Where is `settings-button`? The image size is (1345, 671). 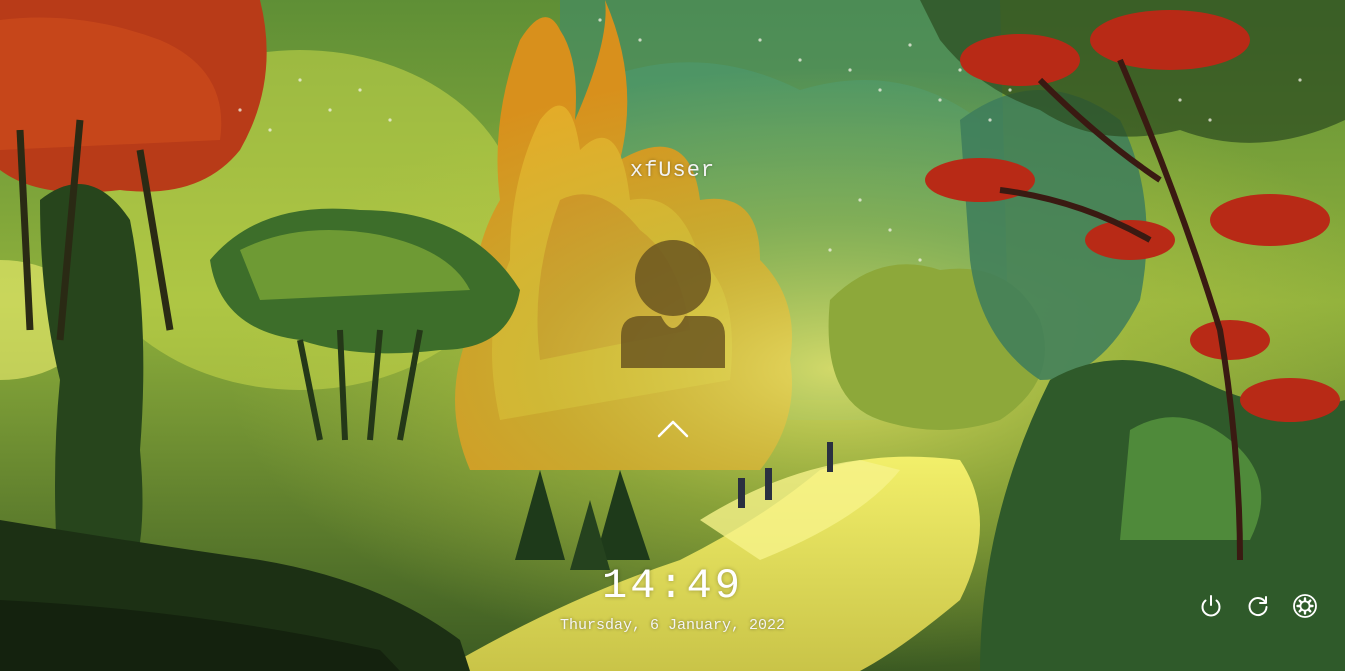 settings-button is located at coordinates (1305, 606).